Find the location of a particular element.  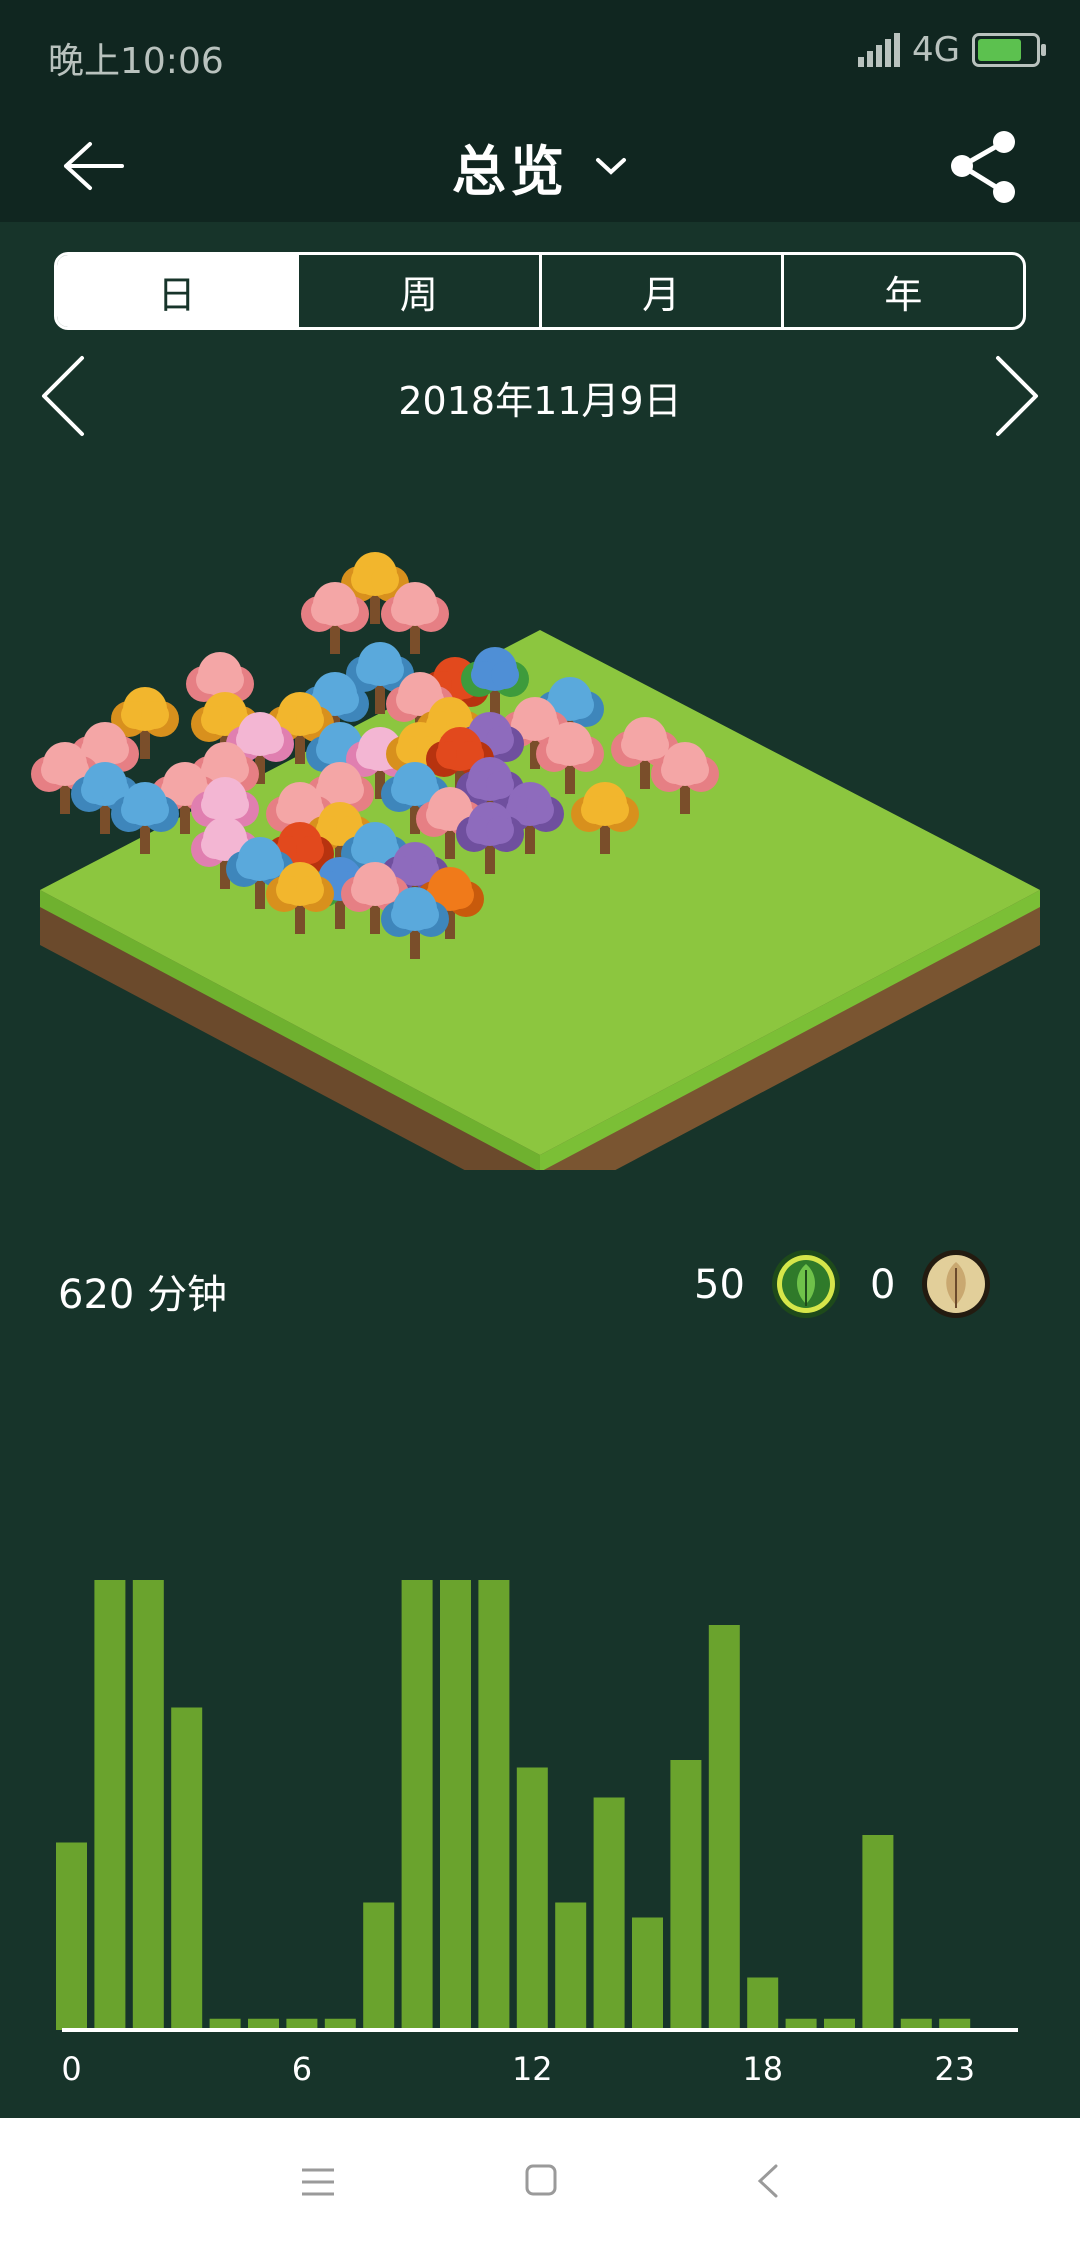

current-date: 2018年11月9日 is located at coordinates (540, 401).